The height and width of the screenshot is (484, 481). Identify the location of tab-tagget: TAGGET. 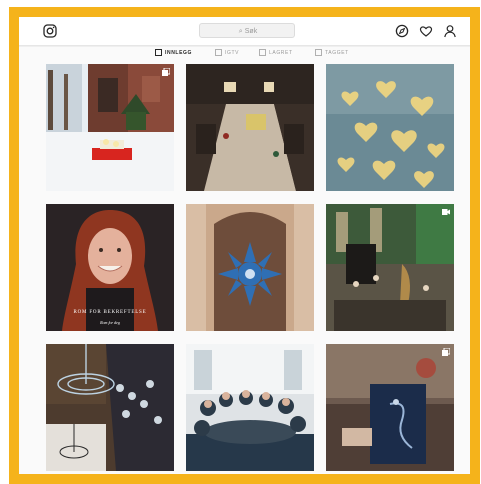
(332, 53).